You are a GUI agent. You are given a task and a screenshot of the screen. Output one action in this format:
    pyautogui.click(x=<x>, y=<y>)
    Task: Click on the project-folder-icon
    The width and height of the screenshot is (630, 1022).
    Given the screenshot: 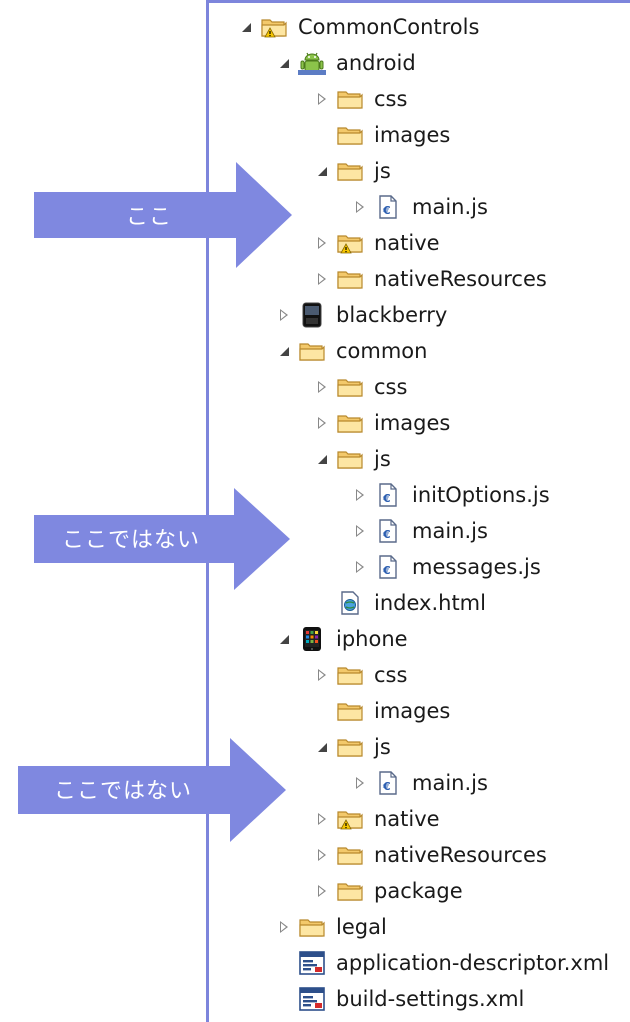 What is the action you would take?
    pyautogui.click(x=274, y=27)
    